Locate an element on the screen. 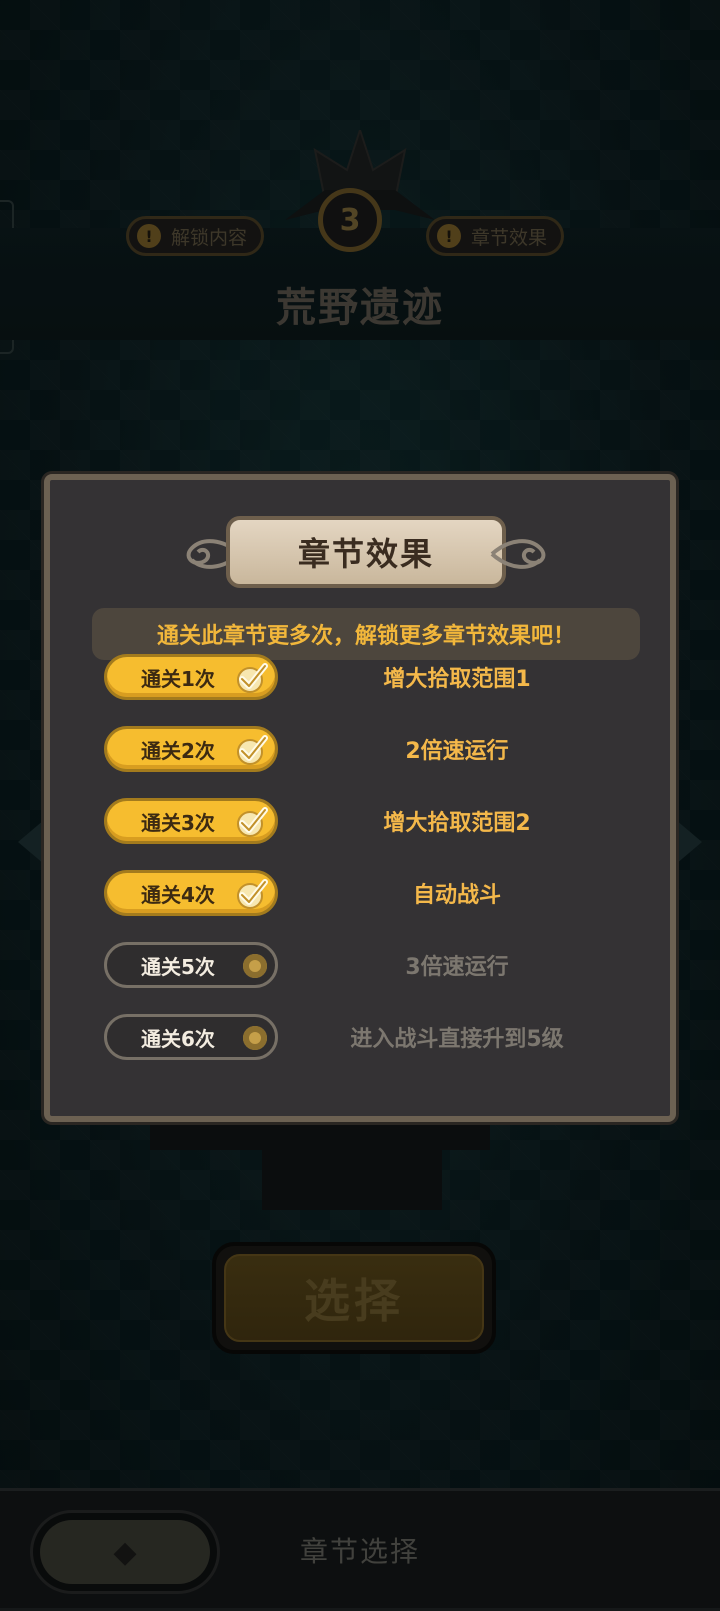  select-button: 选择 is located at coordinates (354, 1298).